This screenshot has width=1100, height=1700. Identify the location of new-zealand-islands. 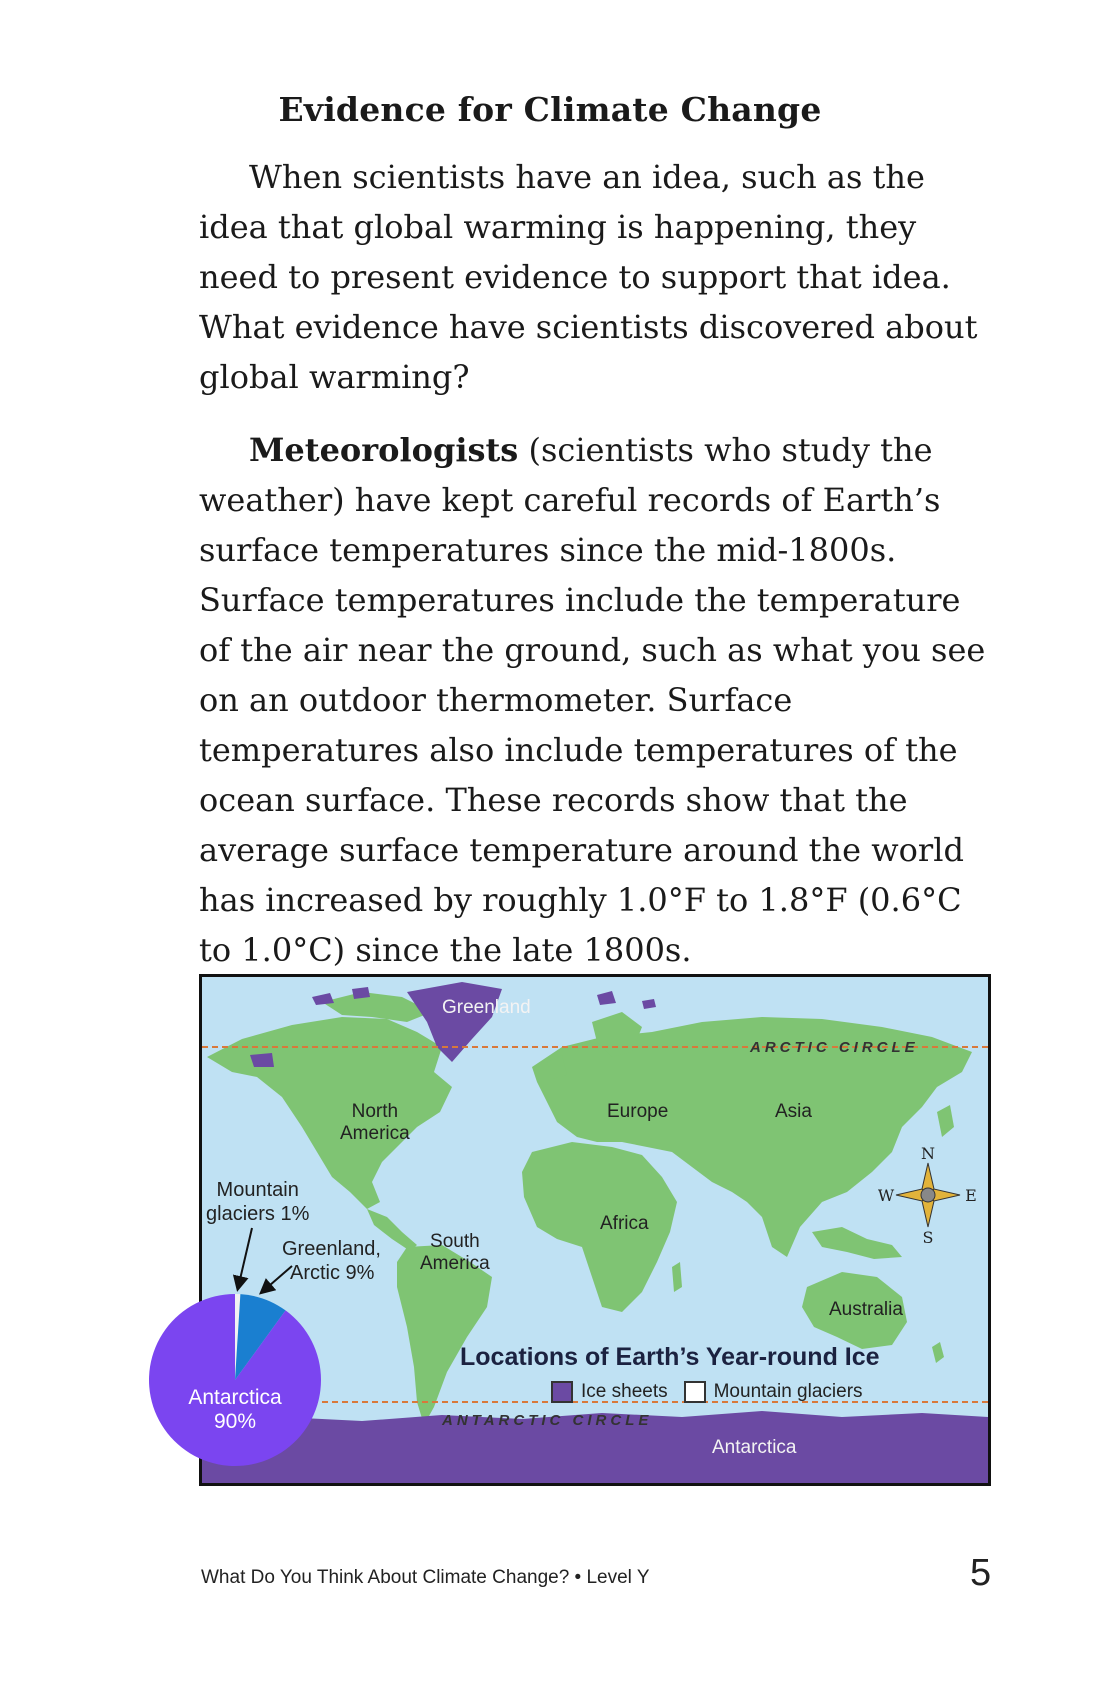
(938, 1352).